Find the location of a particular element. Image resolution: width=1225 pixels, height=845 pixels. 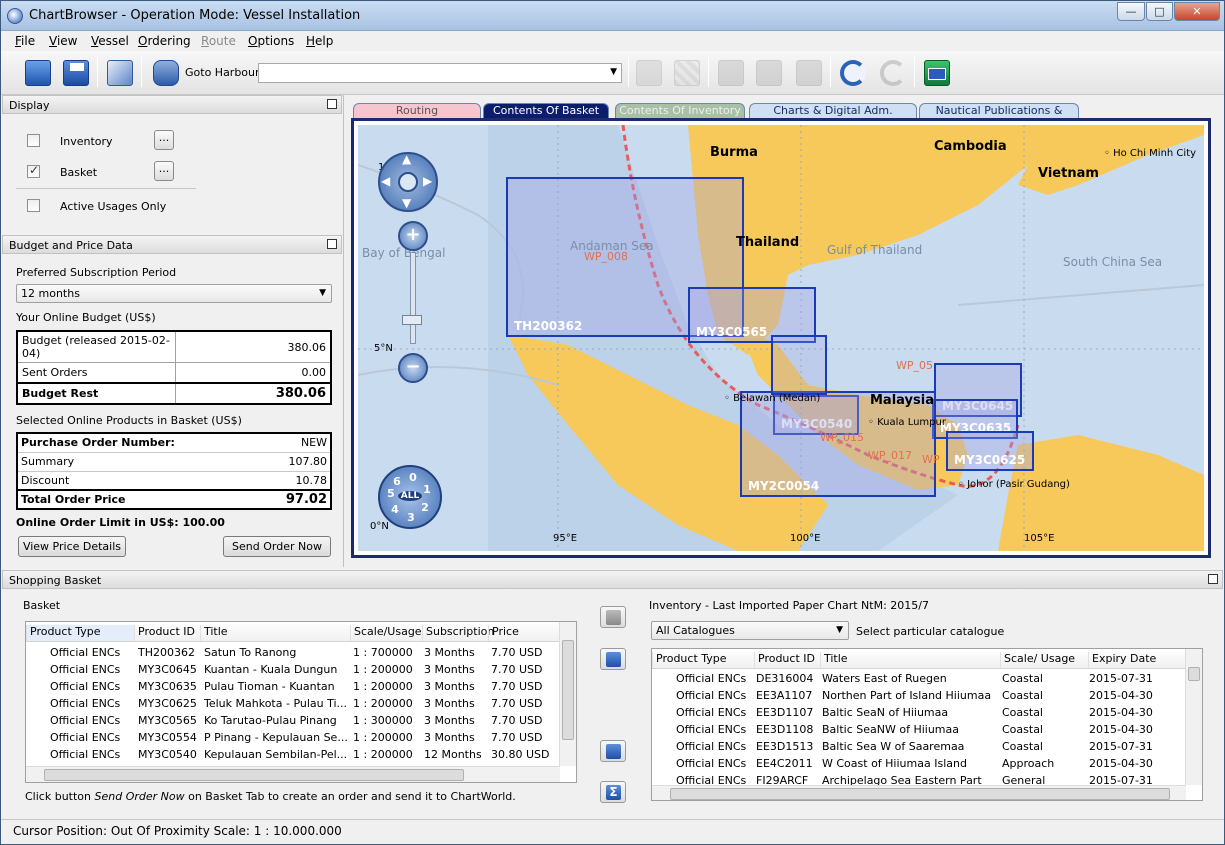

level-3: 3 is located at coordinates (411, 517).